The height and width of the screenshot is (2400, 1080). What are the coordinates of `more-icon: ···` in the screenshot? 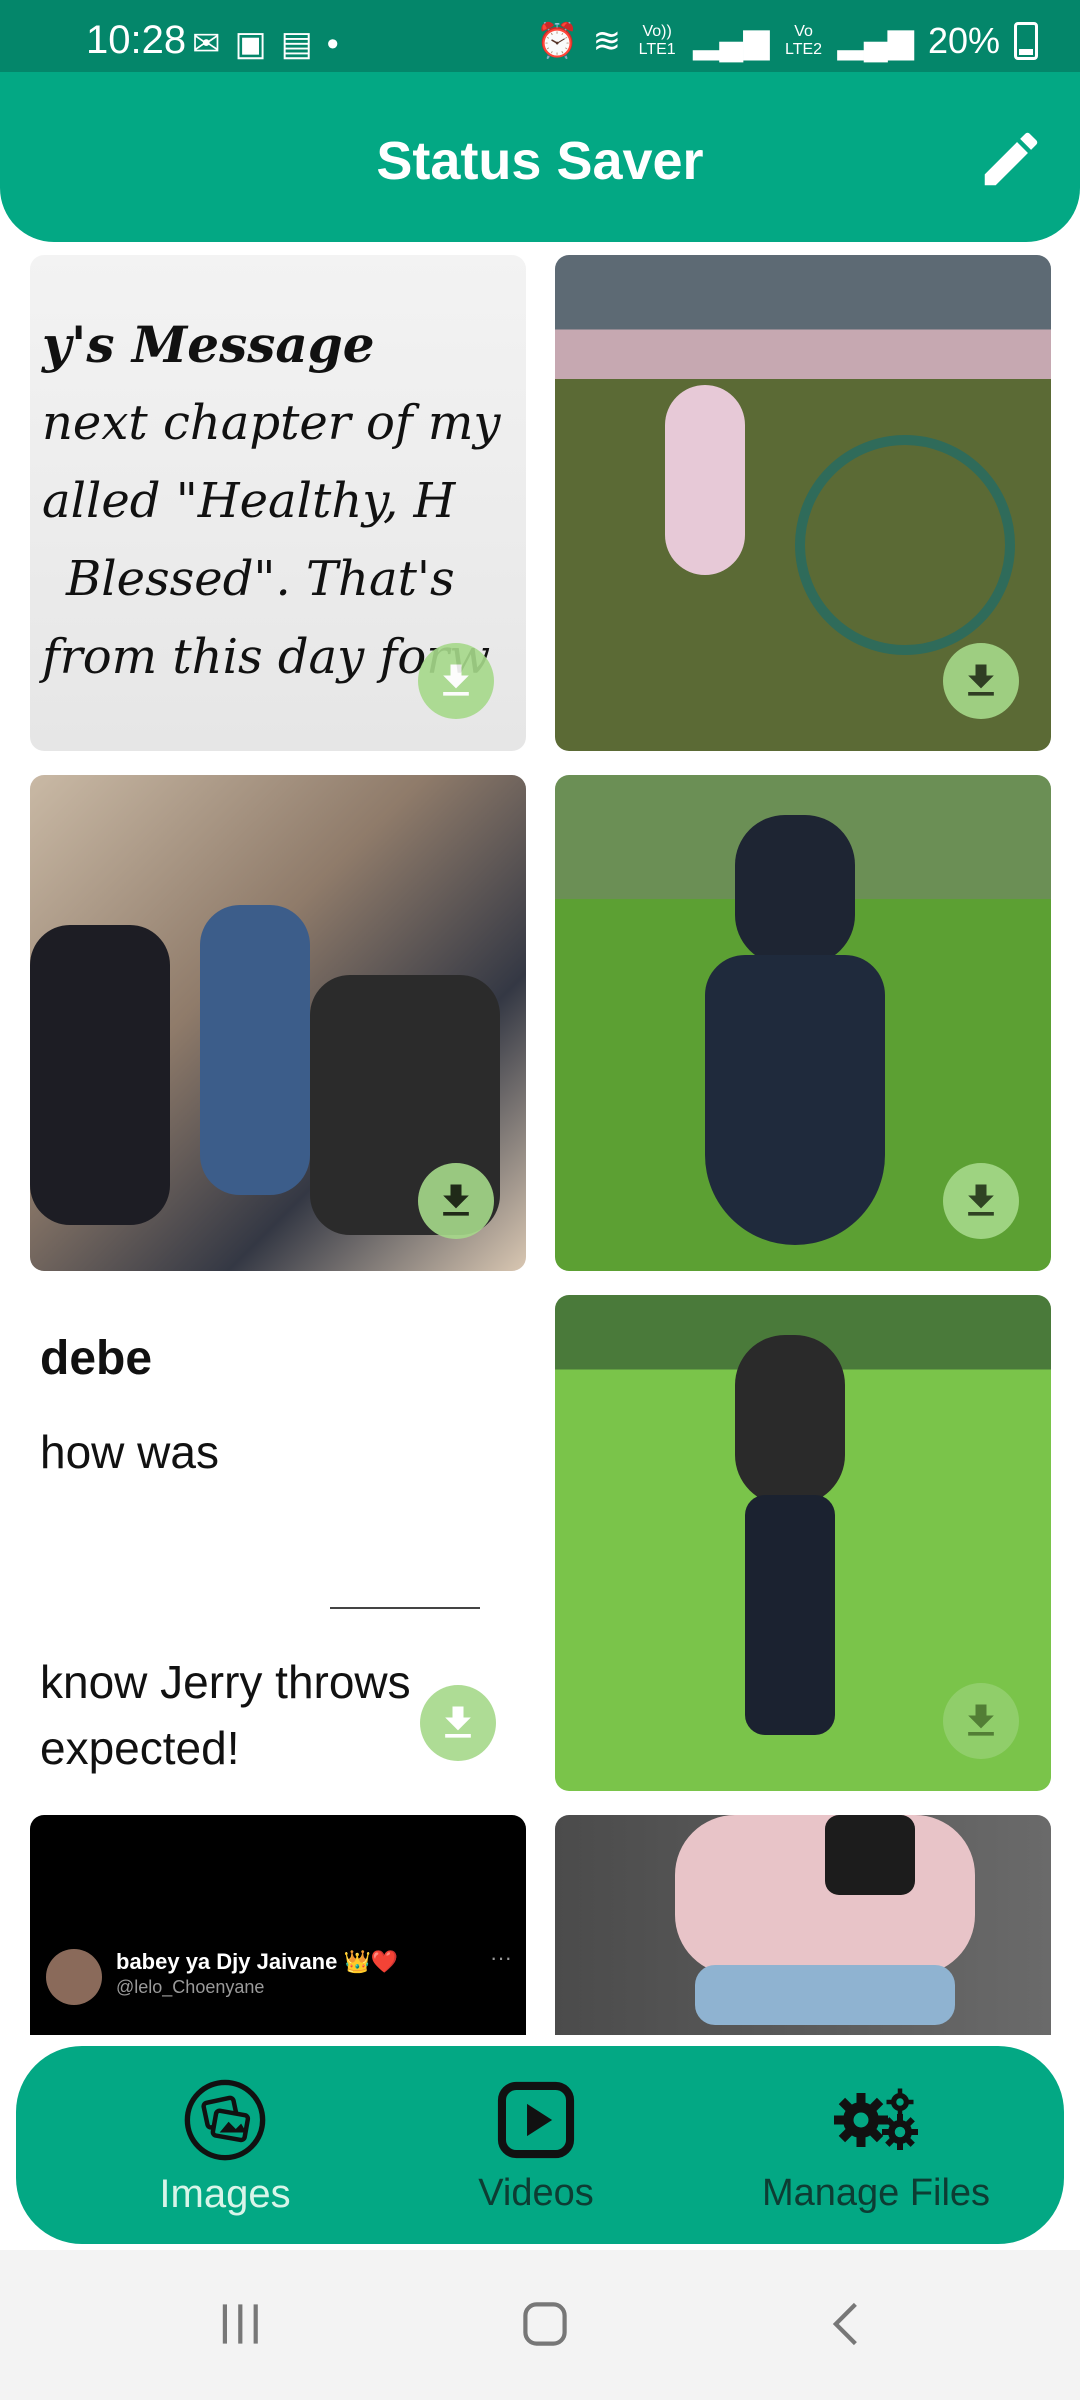 It's located at (501, 1957).